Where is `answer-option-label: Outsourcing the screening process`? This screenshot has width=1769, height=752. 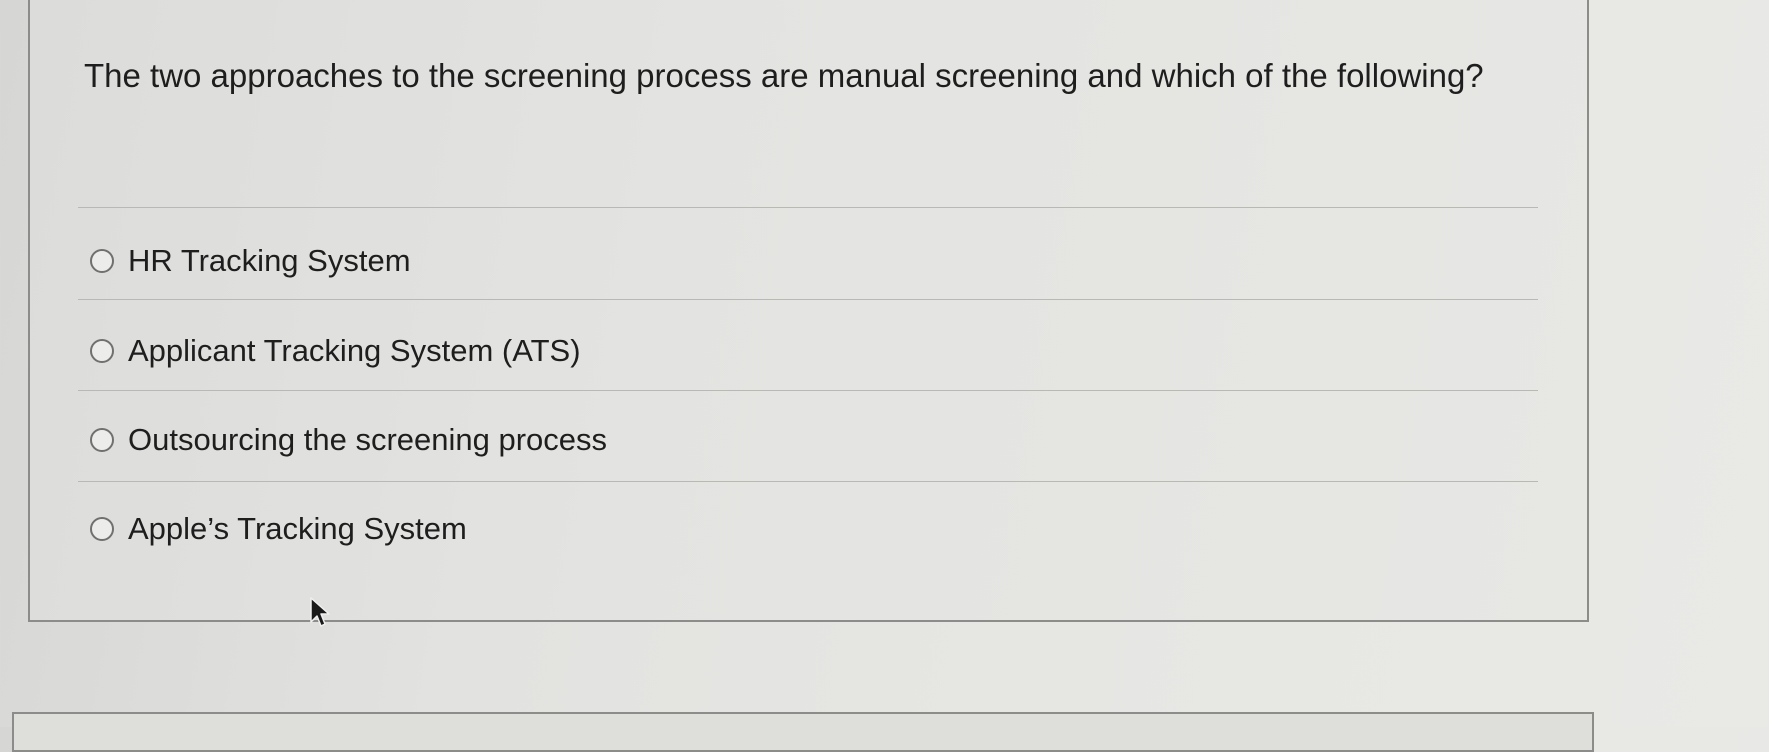
answer-option-label: Outsourcing the screening process is located at coordinates (368, 439).